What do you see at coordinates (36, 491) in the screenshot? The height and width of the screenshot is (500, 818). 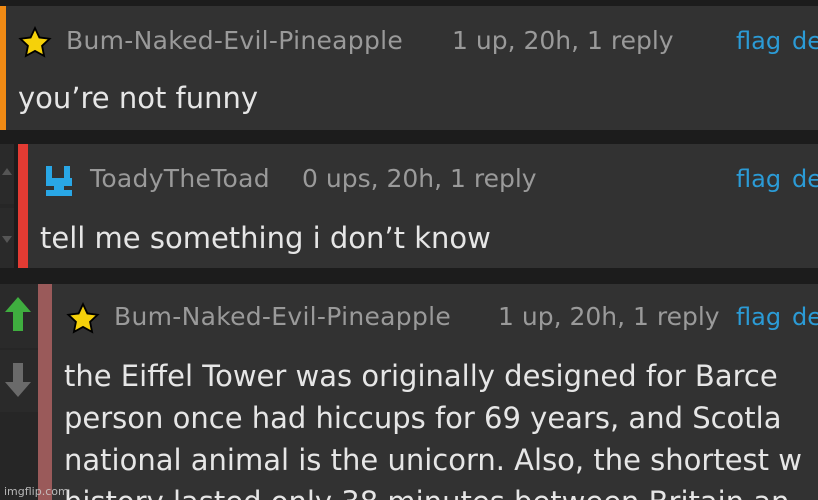 I see `imgflip-watermark: imgflip.com` at bounding box center [36, 491].